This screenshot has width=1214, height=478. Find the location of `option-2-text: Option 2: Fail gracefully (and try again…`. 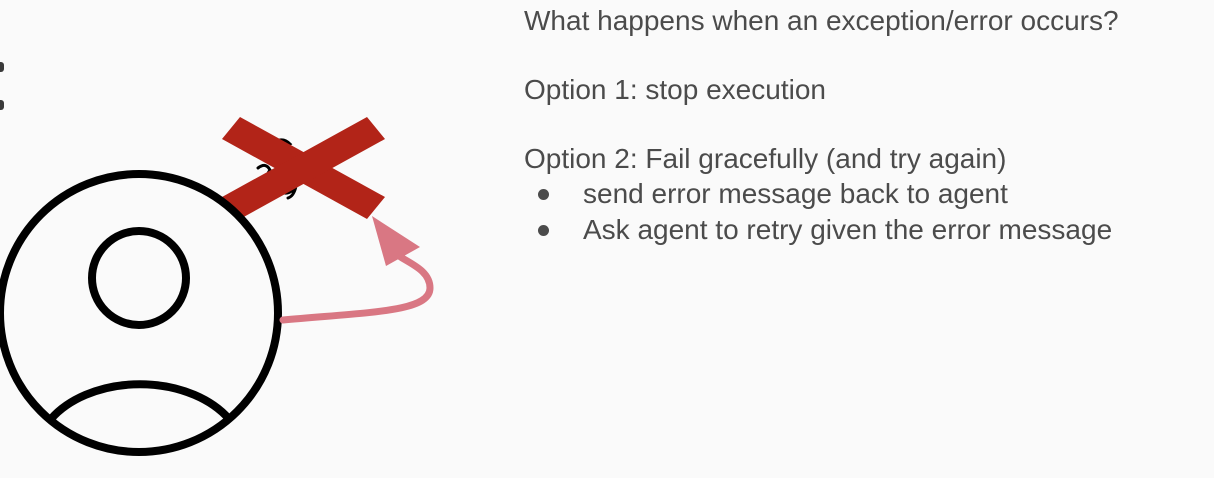

option-2-text: Option 2: Fail gracefully (and try again… is located at coordinates (765, 158).